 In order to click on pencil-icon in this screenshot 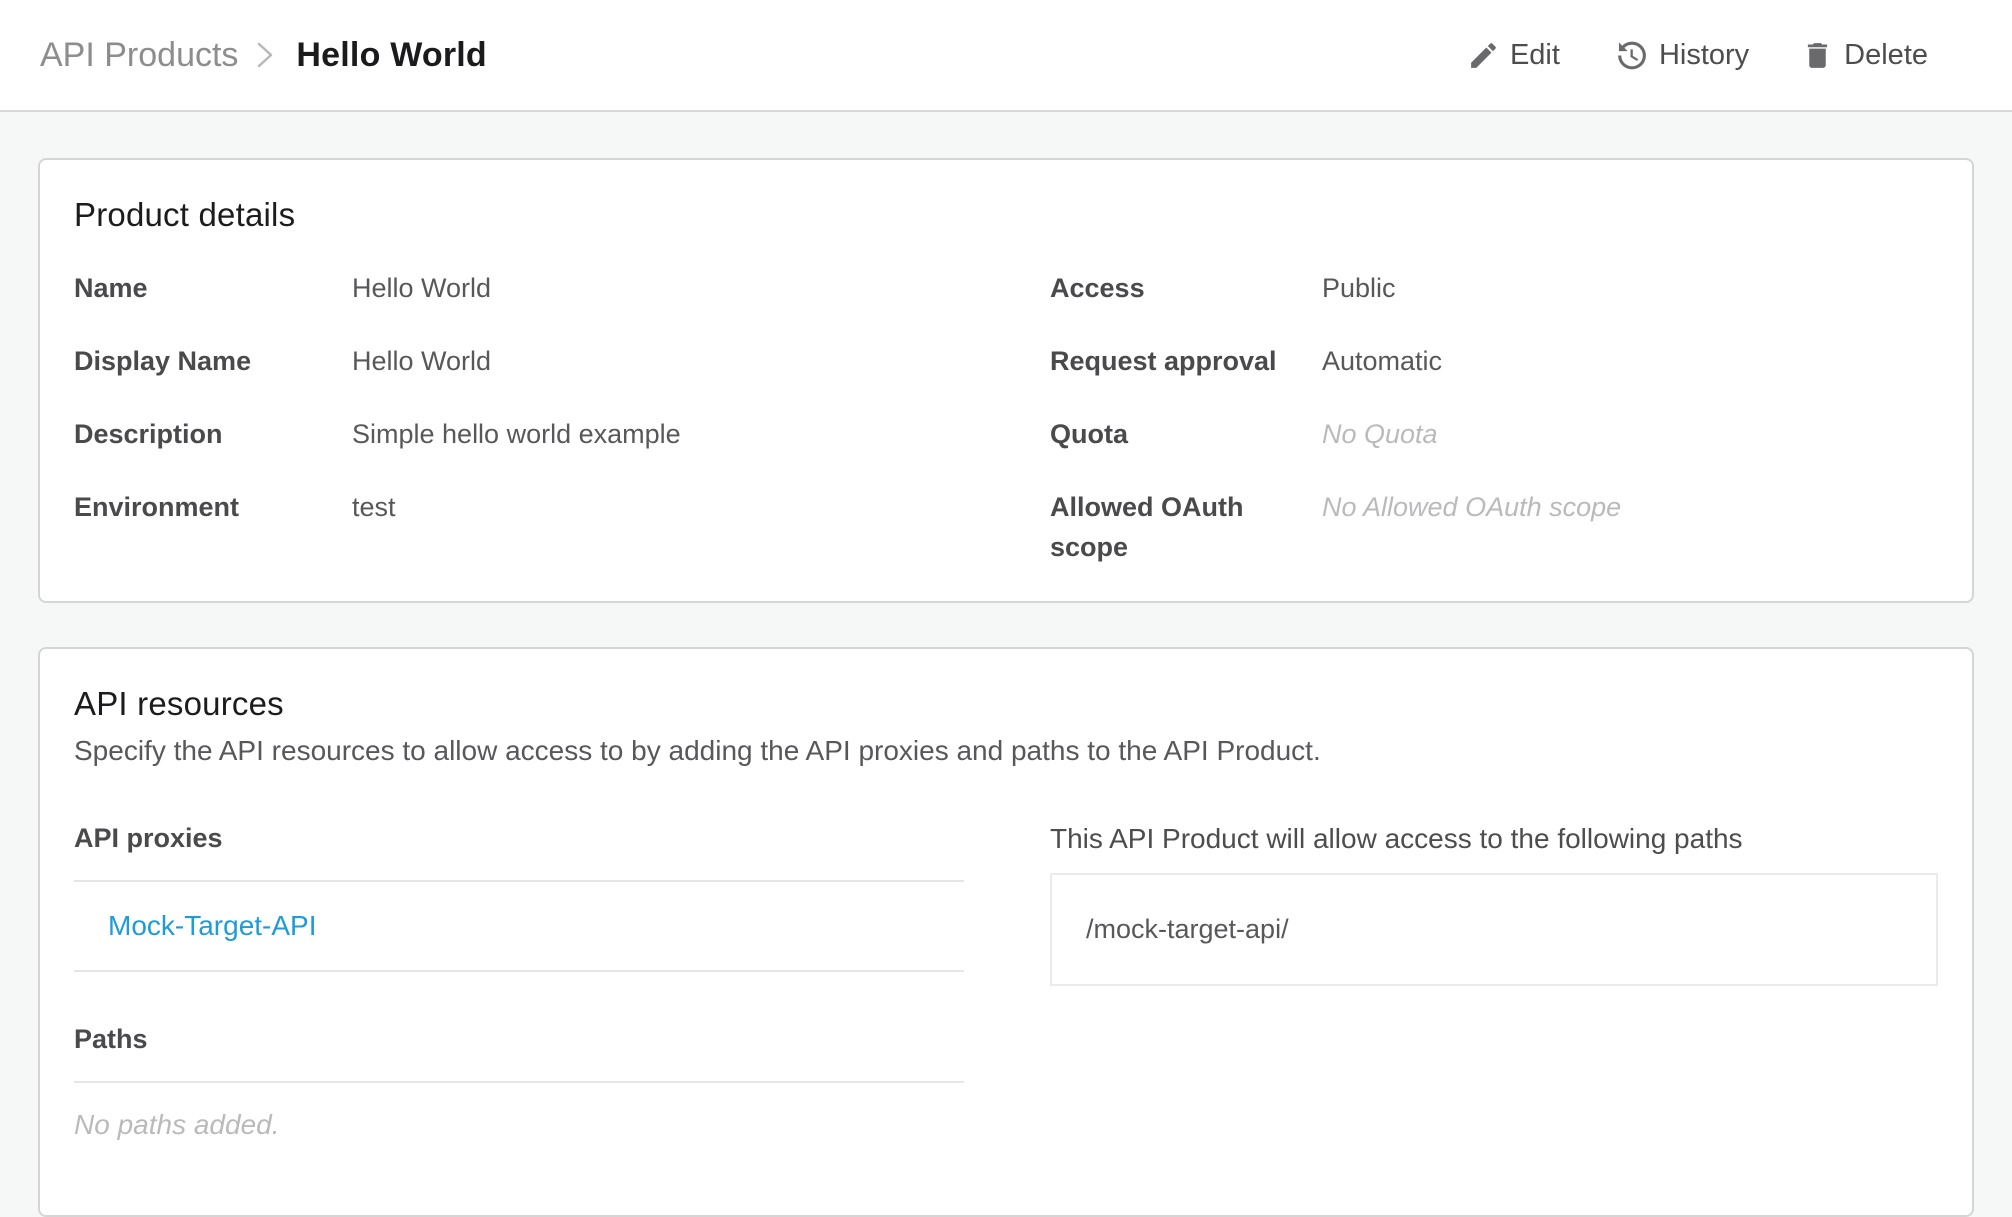, I will do `click(1483, 55)`.